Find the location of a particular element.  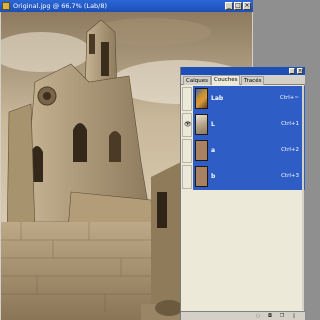

load-selection-icon: ◌ is located at coordinates (258, 316).